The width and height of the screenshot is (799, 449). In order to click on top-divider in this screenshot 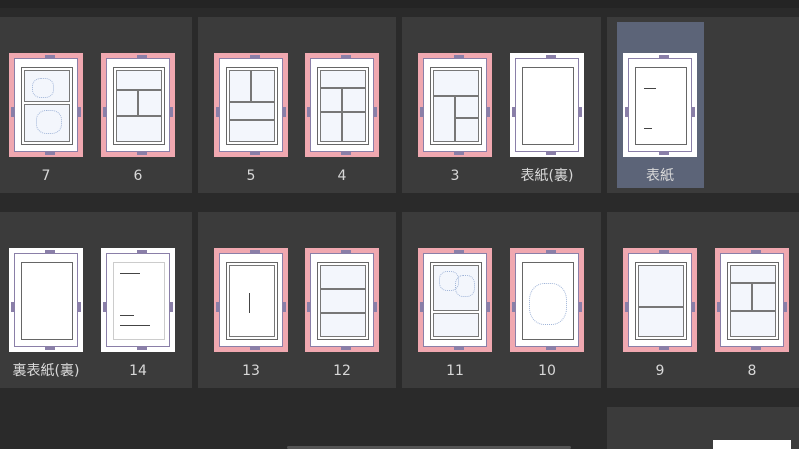, I will do `click(399, 4)`.